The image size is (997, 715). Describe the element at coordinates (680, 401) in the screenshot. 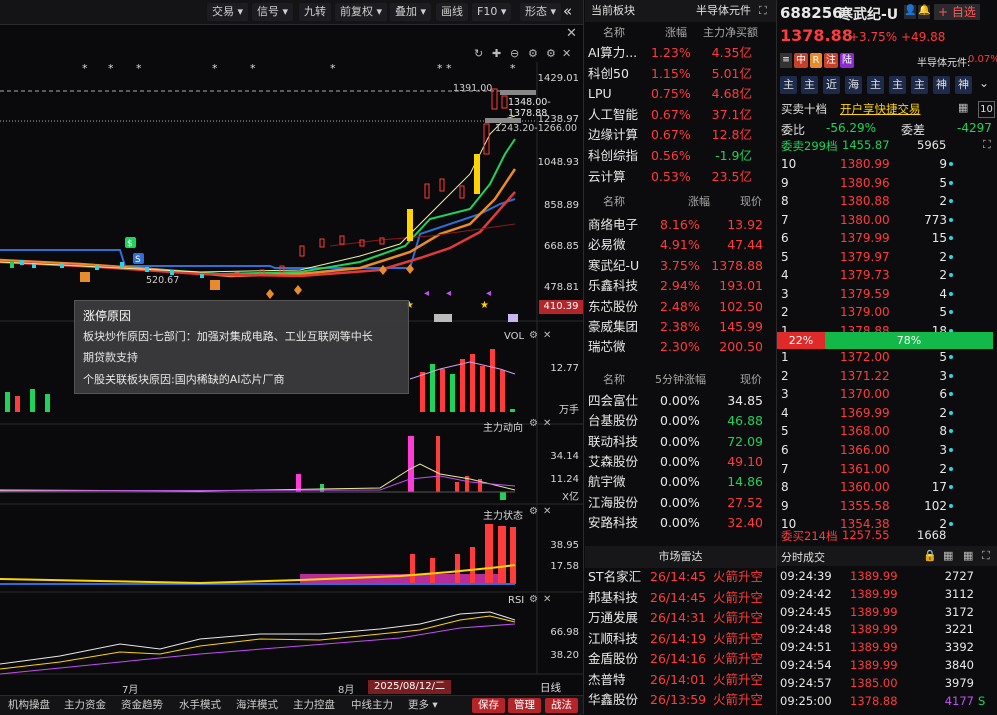

I see `fast-mover-row: 四会富仕 0.00% 34.85` at that location.